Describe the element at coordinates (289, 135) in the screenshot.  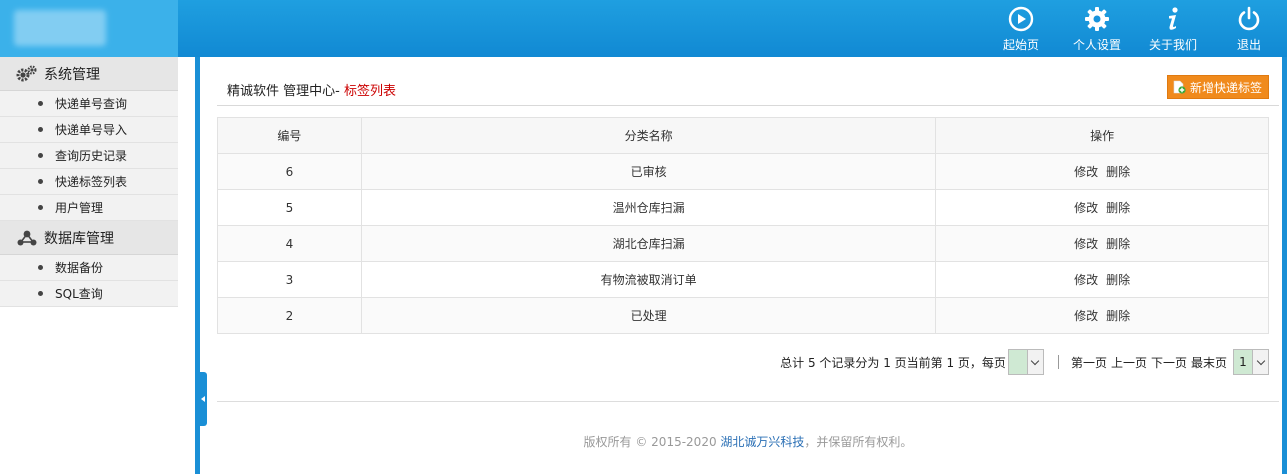
I see `column-header-id: 编号` at that location.